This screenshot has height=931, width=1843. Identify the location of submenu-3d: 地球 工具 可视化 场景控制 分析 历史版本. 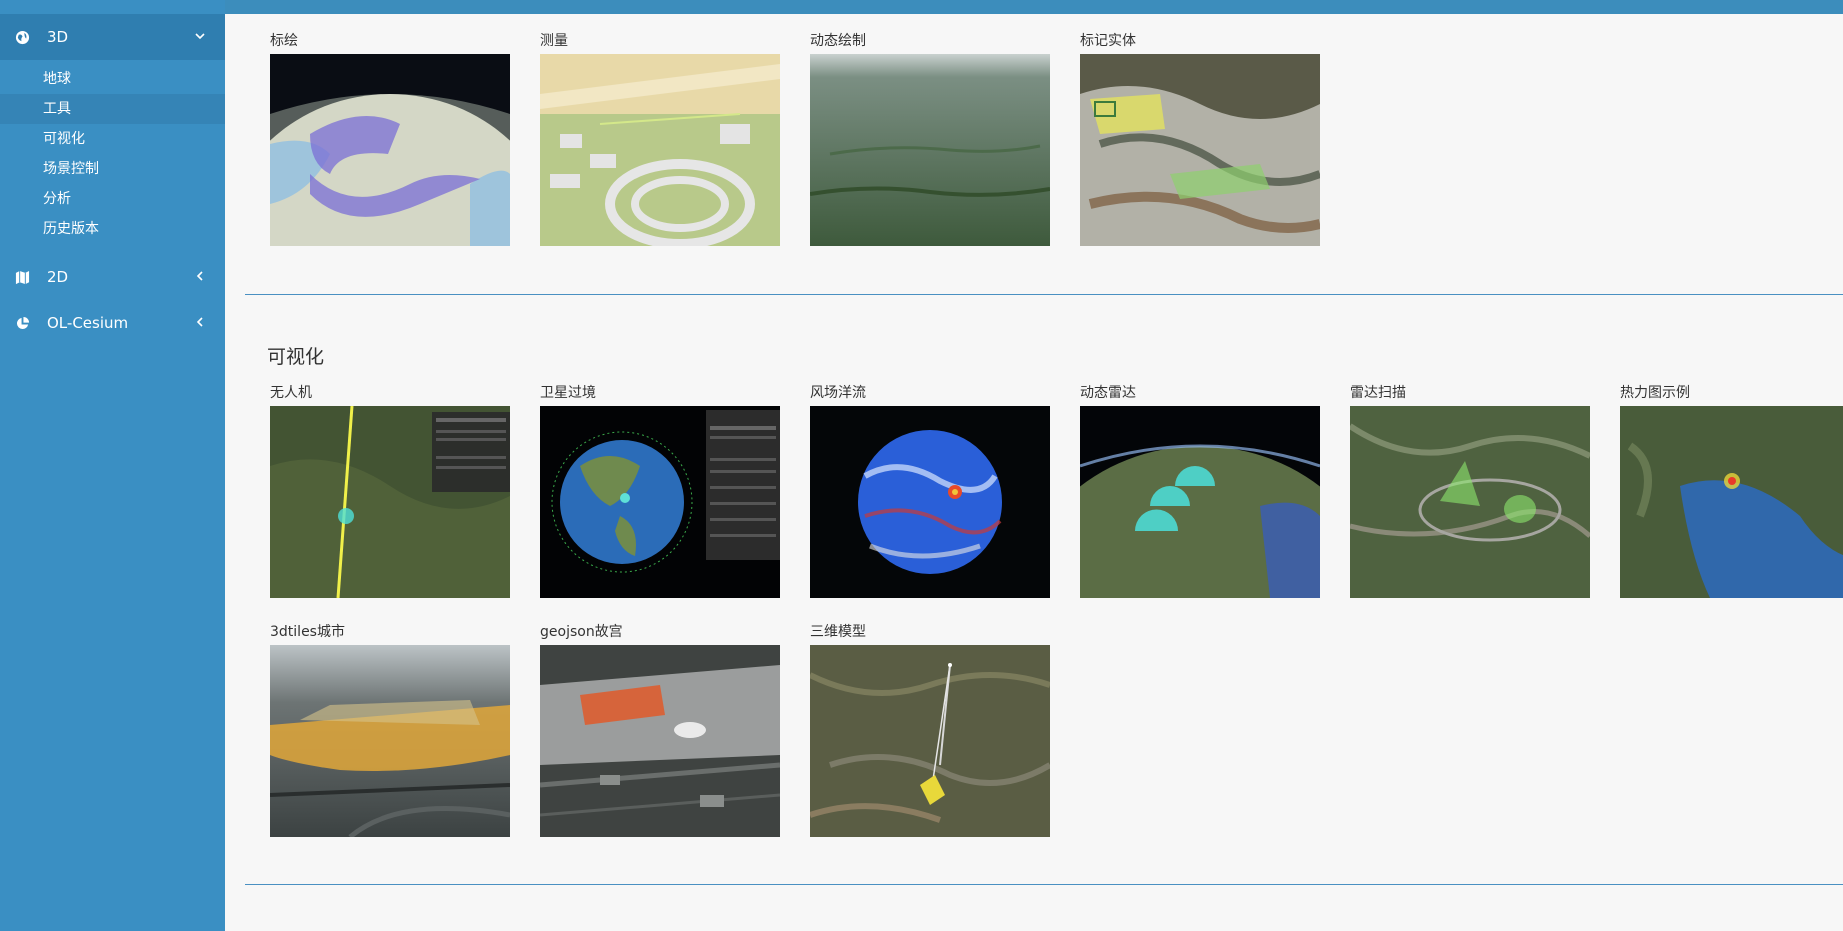
(112, 155).